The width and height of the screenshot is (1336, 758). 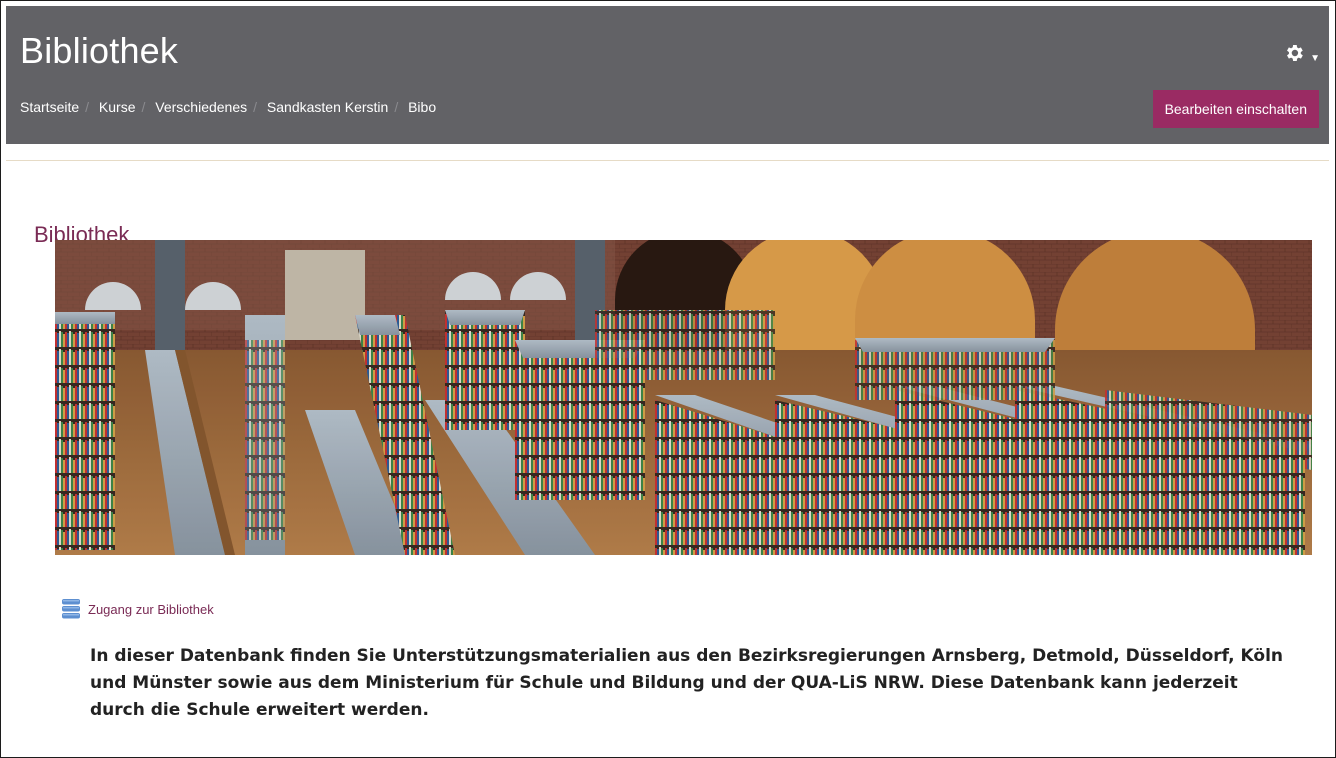 I want to click on breadcrumb-item-startseite: Startseite, so click(x=49, y=107).